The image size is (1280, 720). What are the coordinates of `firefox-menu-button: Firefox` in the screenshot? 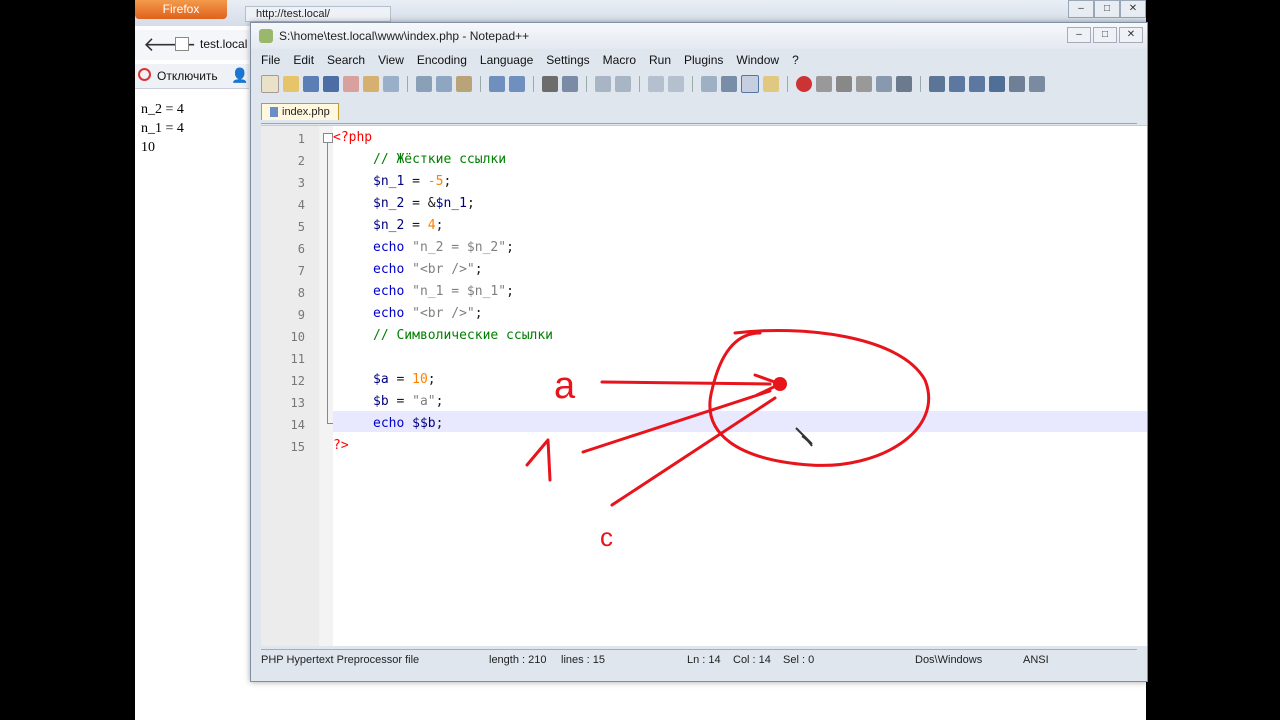 It's located at (181, 9).